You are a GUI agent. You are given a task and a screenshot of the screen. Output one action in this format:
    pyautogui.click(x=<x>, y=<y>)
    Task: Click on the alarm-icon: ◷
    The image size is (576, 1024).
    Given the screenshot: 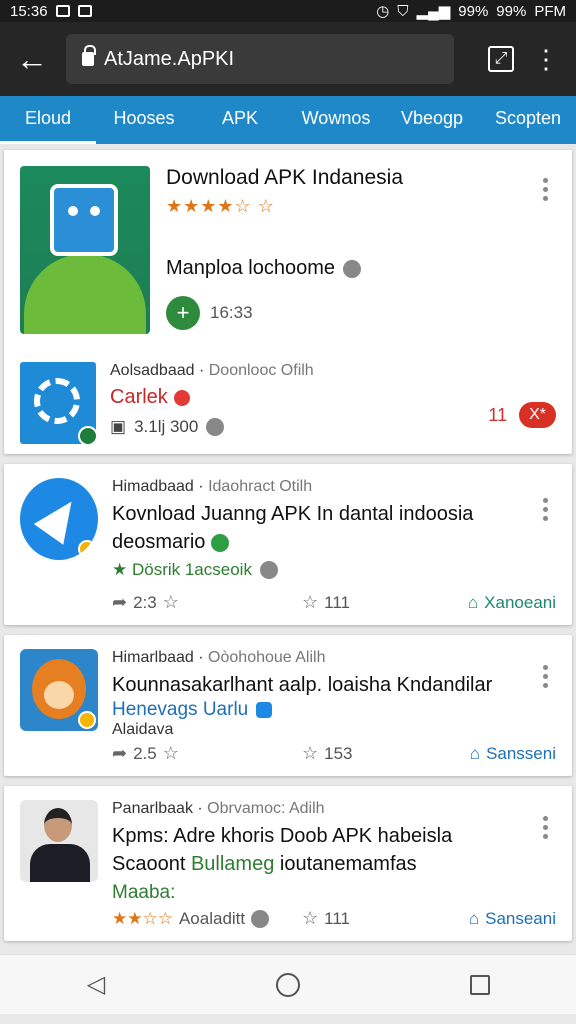 What is the action you would take?
    pyautogui.click(x=383, y=11)
    